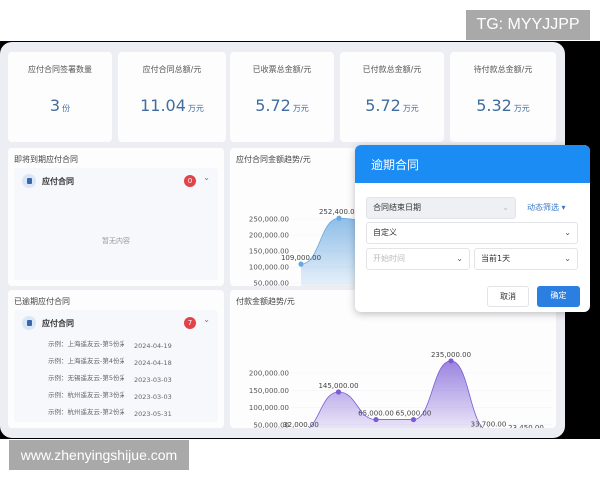 The width and height of the screenshot is (600, 480). What do you see at coordinates (116, 241) in the screenshot?
I see `empty-text: 暂无内容` at bounding box center [116, 241].